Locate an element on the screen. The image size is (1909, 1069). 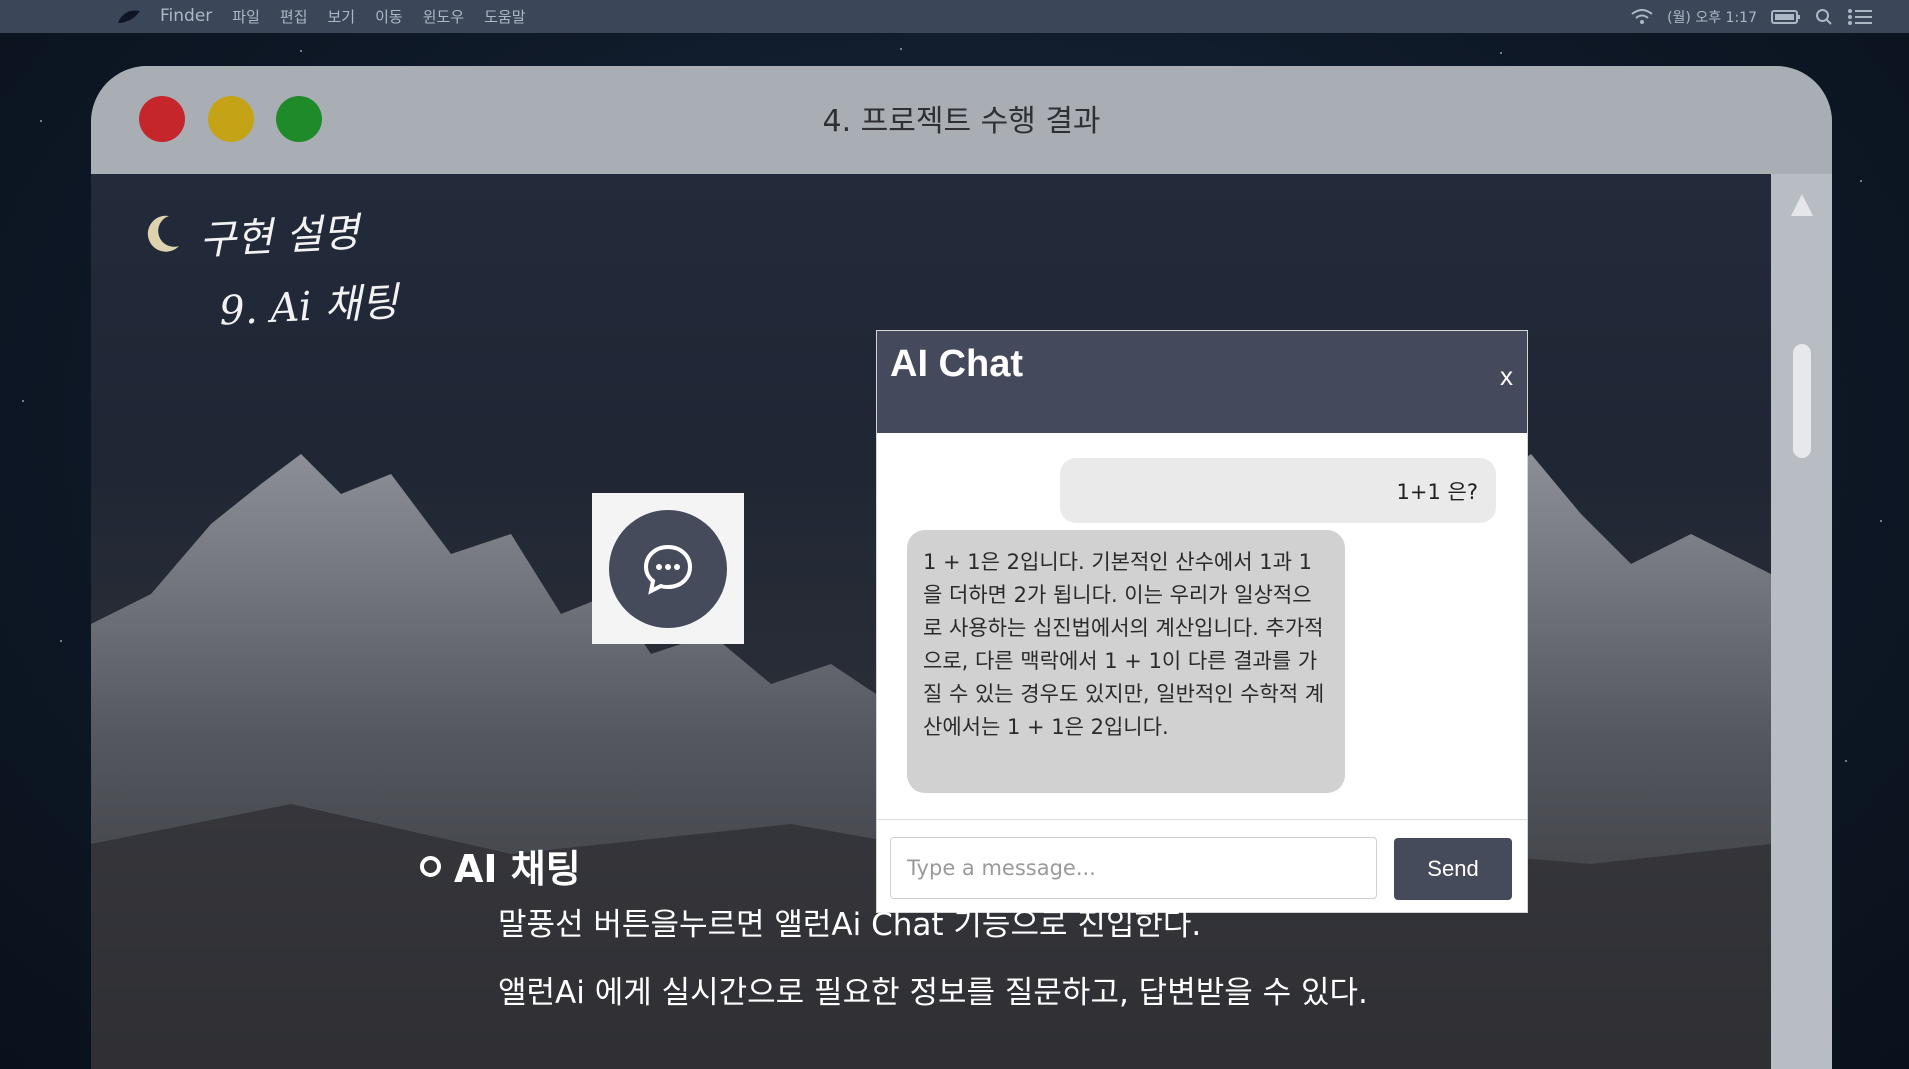
menu-items: Finder 파일 편집 보기 이동 윈도우 도움말 is located at coordinates (343, 16).